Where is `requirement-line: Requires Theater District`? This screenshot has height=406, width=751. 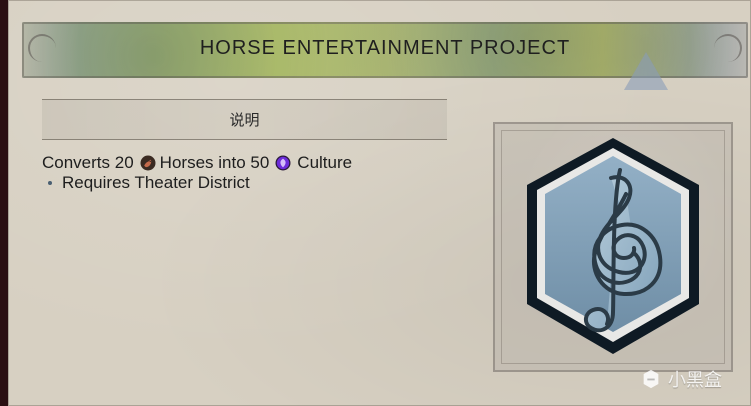
requirement-line: Requires Theater District is located at coordinates (252, 183).